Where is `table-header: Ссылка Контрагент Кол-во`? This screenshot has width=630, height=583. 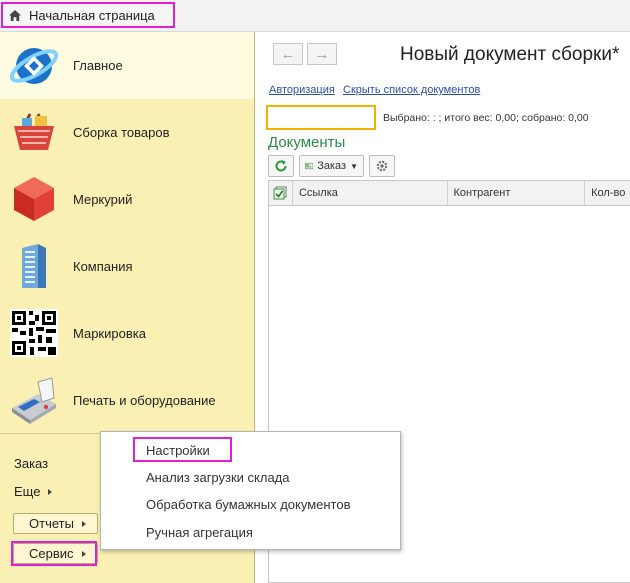
table-header: Ссылка Контрагент Кол-во is located at coordinates (449, 193).